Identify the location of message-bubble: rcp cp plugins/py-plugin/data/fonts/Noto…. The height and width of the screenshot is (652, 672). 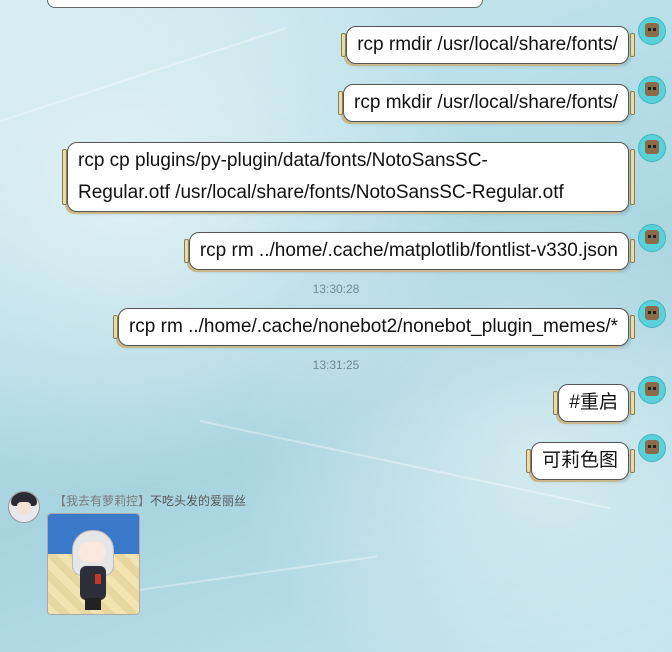
(348, 177).